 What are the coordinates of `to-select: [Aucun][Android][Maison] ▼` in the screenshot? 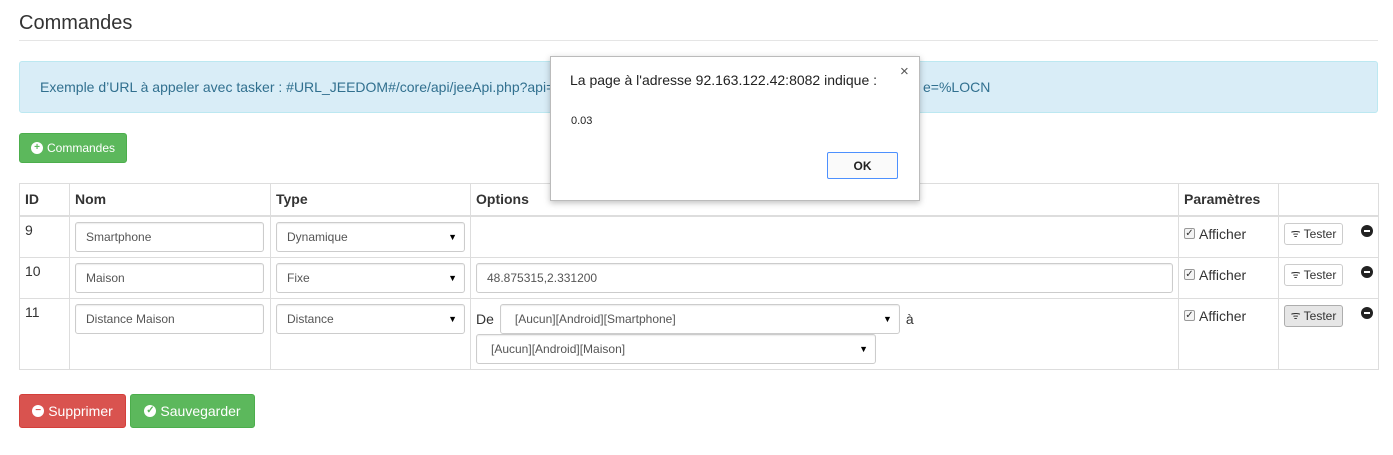 It's located at (676, 348).